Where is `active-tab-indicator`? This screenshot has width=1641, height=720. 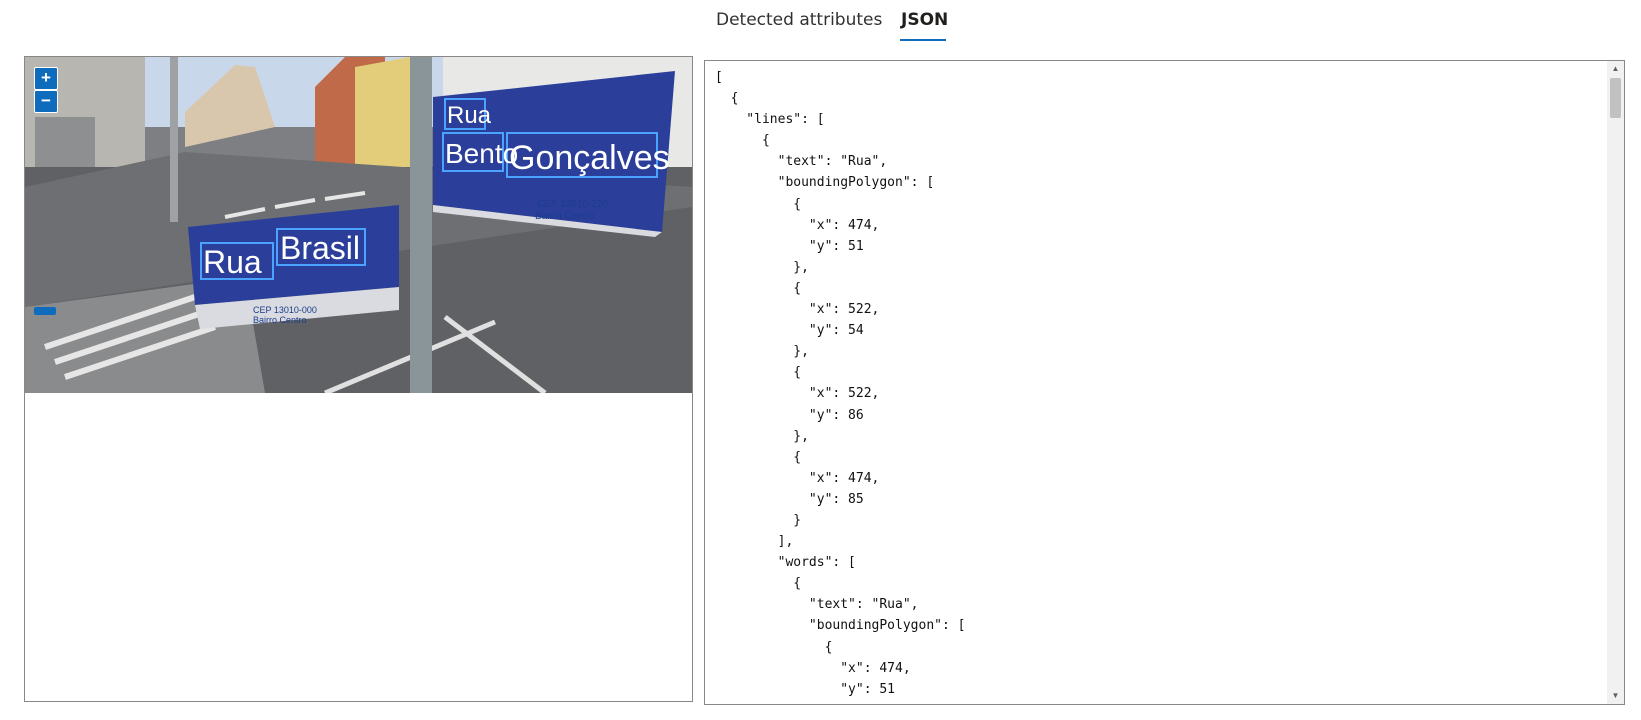 active-tab-indicator is located at coordinates (923, 40).